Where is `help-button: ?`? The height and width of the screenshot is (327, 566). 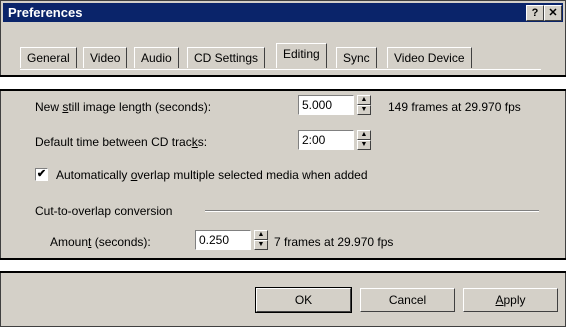 help-button: ? is located at coordinates (535, 13).